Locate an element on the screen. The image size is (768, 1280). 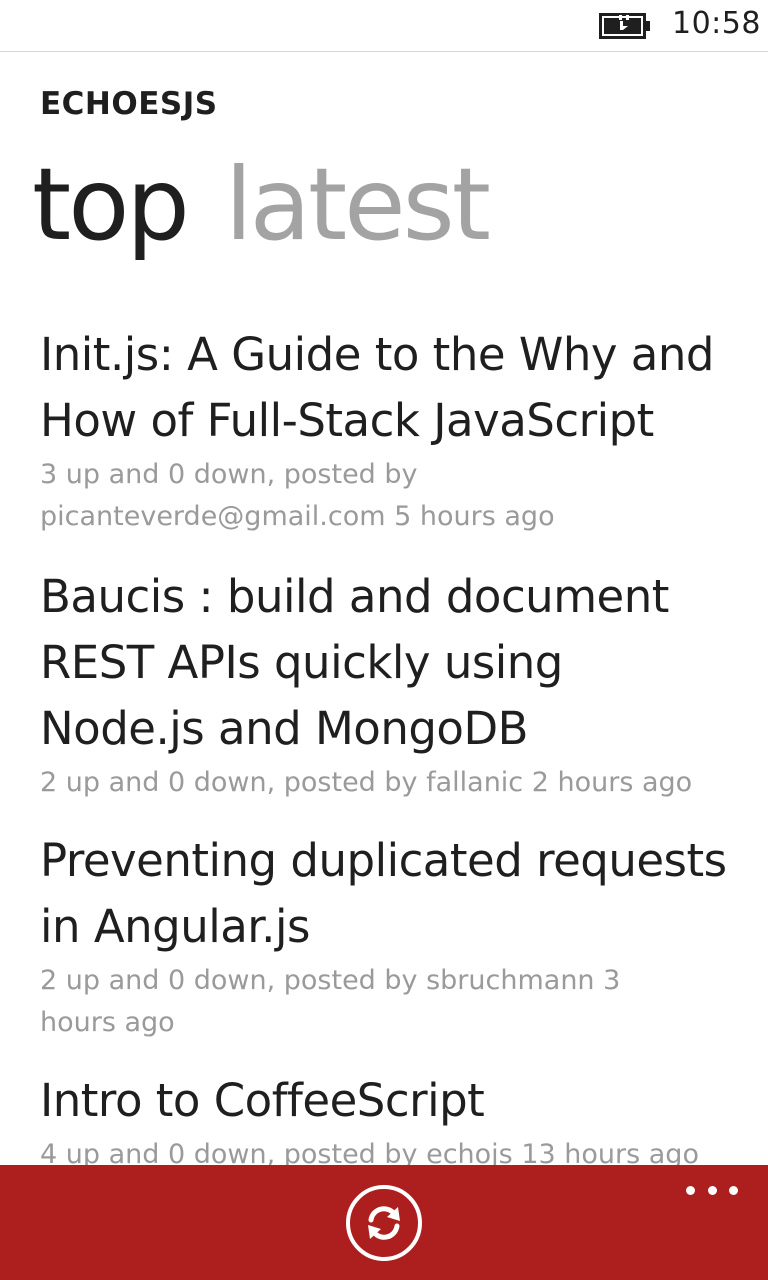
clock: 10:58 is located at coordinates (716, 23).